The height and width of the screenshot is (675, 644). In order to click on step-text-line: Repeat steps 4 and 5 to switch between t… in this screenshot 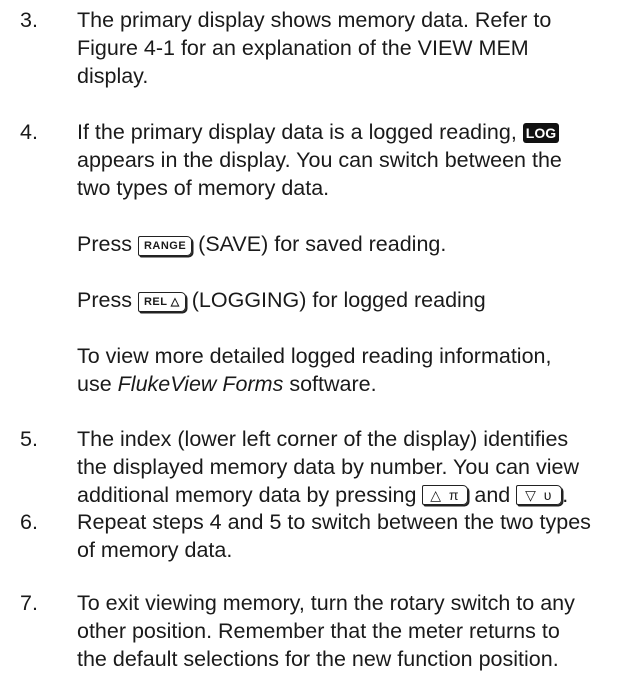, I will do `click(334, 522)`.